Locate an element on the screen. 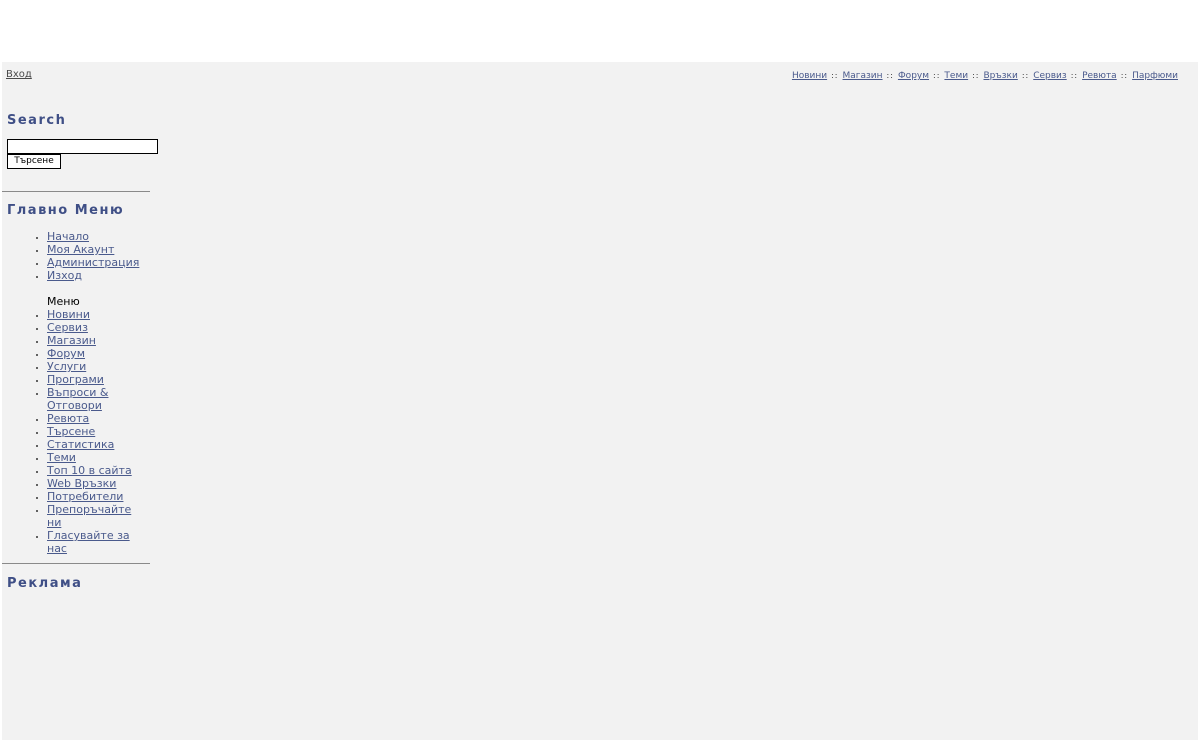  ads-block-title: Реклама is located at coordinates (45, 583).